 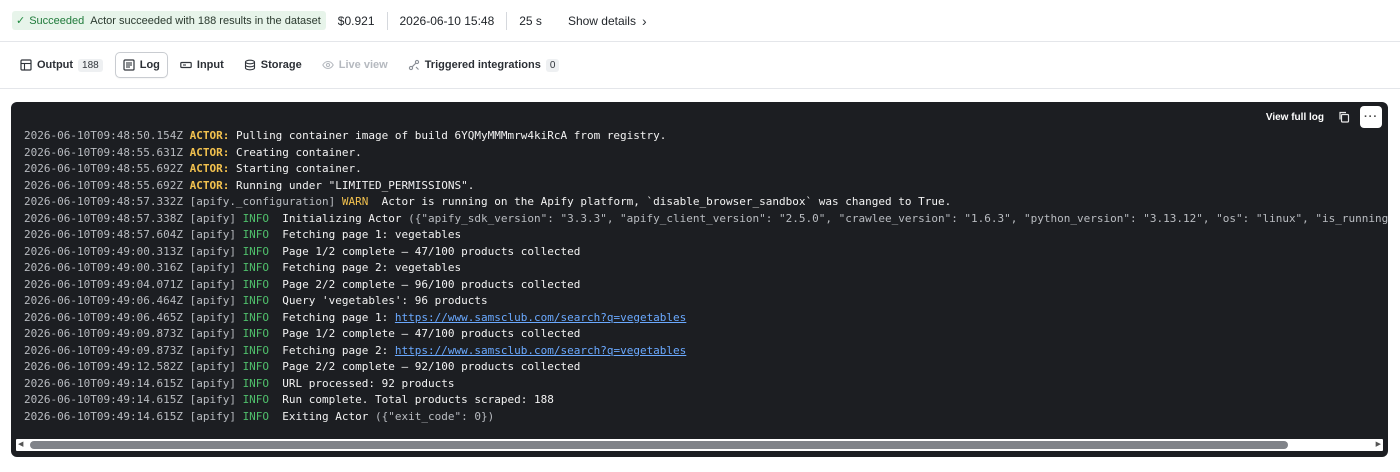 I want to click on log-timestamp: 2026-06-10T09:48:55.631Z, so click(x=103, y=152).